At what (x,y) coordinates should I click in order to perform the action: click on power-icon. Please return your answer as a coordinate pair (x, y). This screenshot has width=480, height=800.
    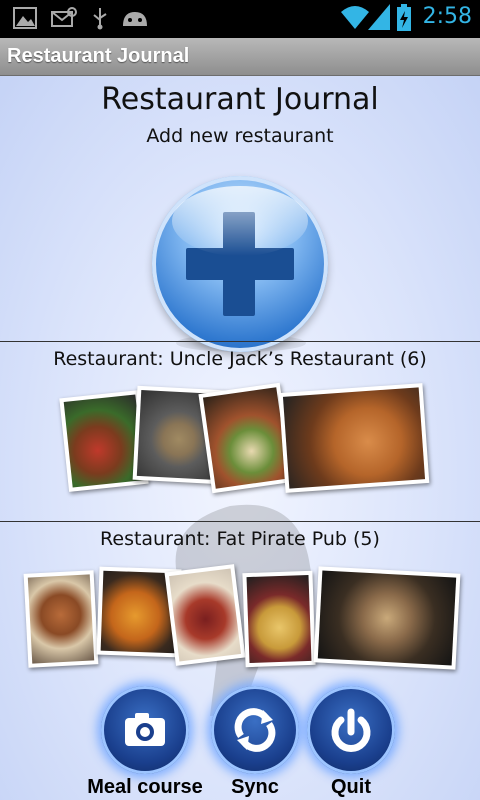
    Looking at the image, I should click on (351, 730).